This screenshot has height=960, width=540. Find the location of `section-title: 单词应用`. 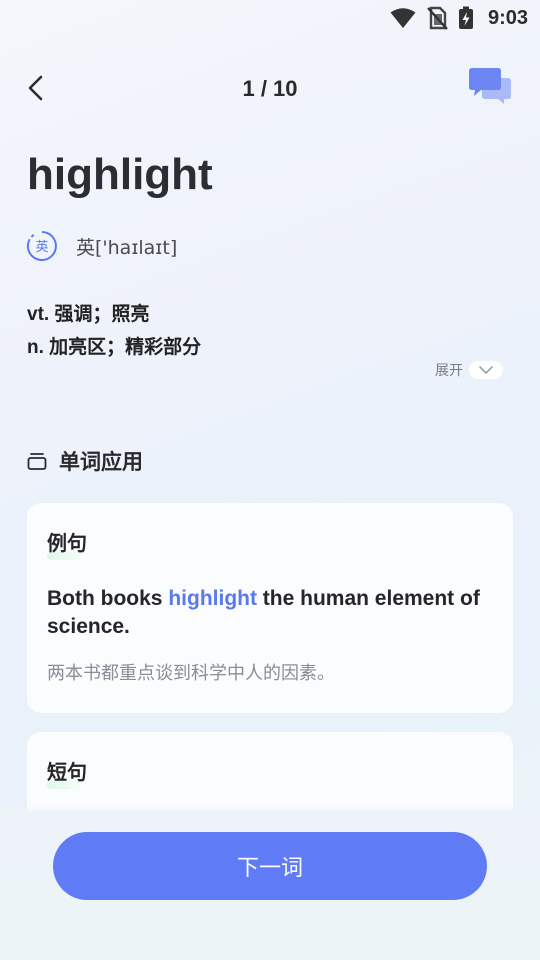

section-title: 单词应用 is located at coordinates (101, 462).